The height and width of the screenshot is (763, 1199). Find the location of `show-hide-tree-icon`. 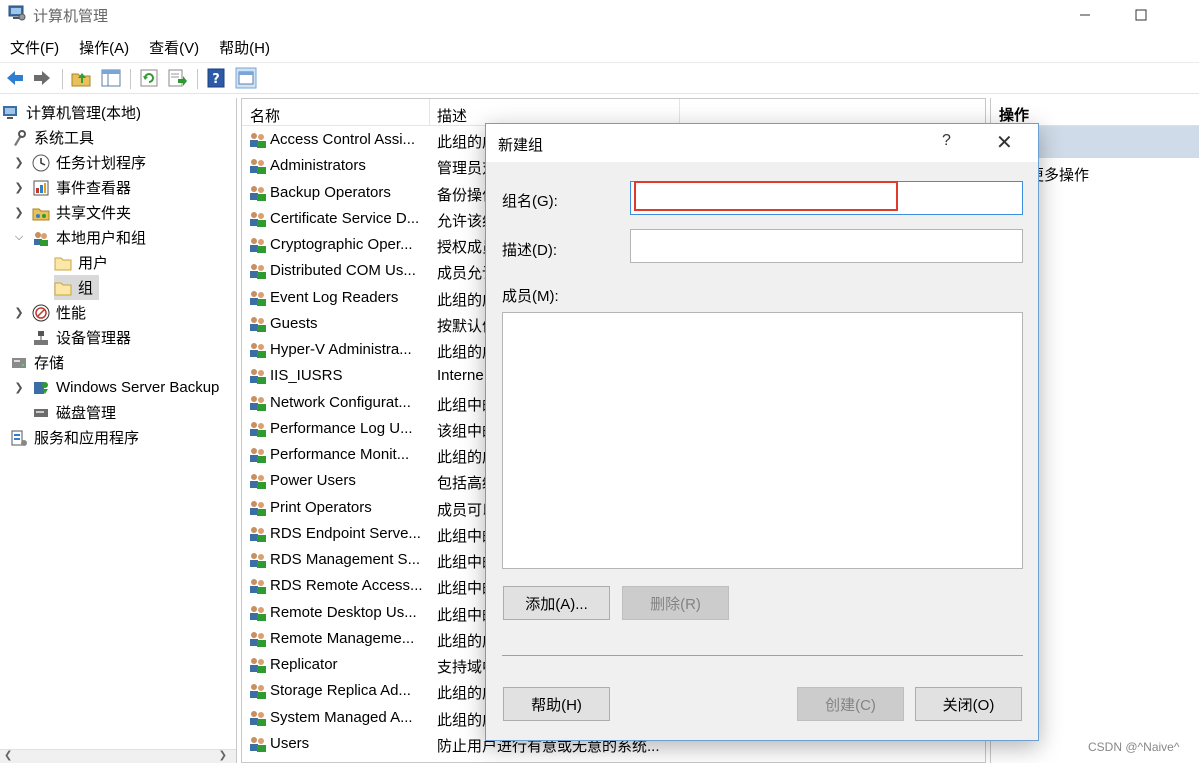

show-hide-tree-icon is located at coordinates (111, 78).